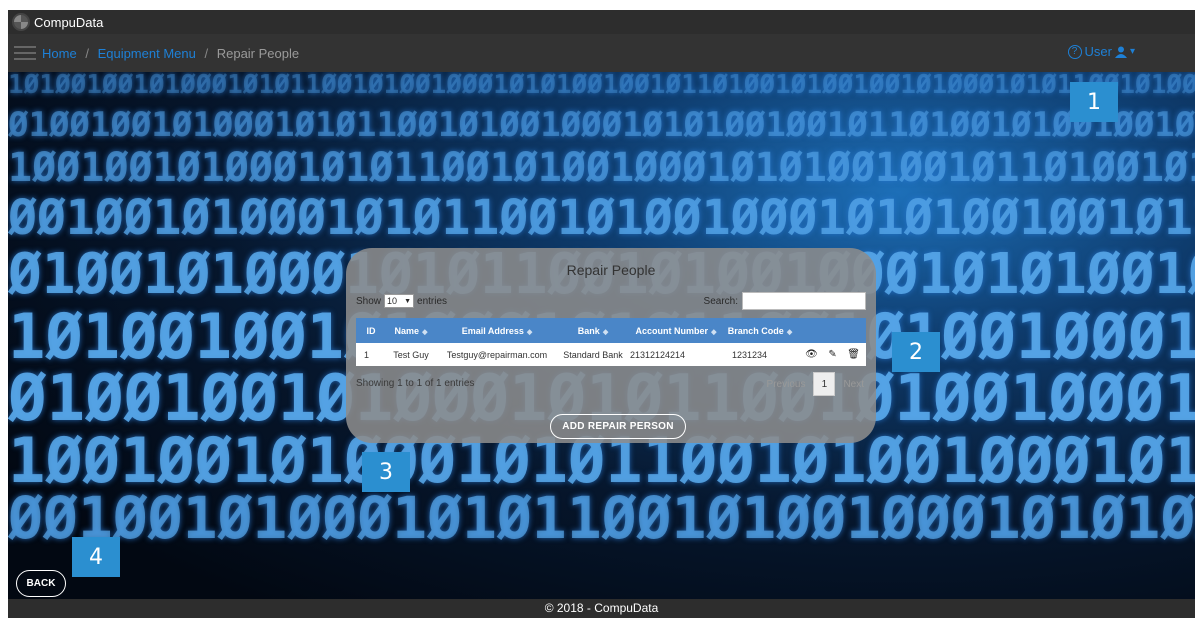 The height and width of the screenshot is (618, 1200). Describe the element at coordinates (392, 301) in the screenshot. I see `entries-value: 10` at that location.